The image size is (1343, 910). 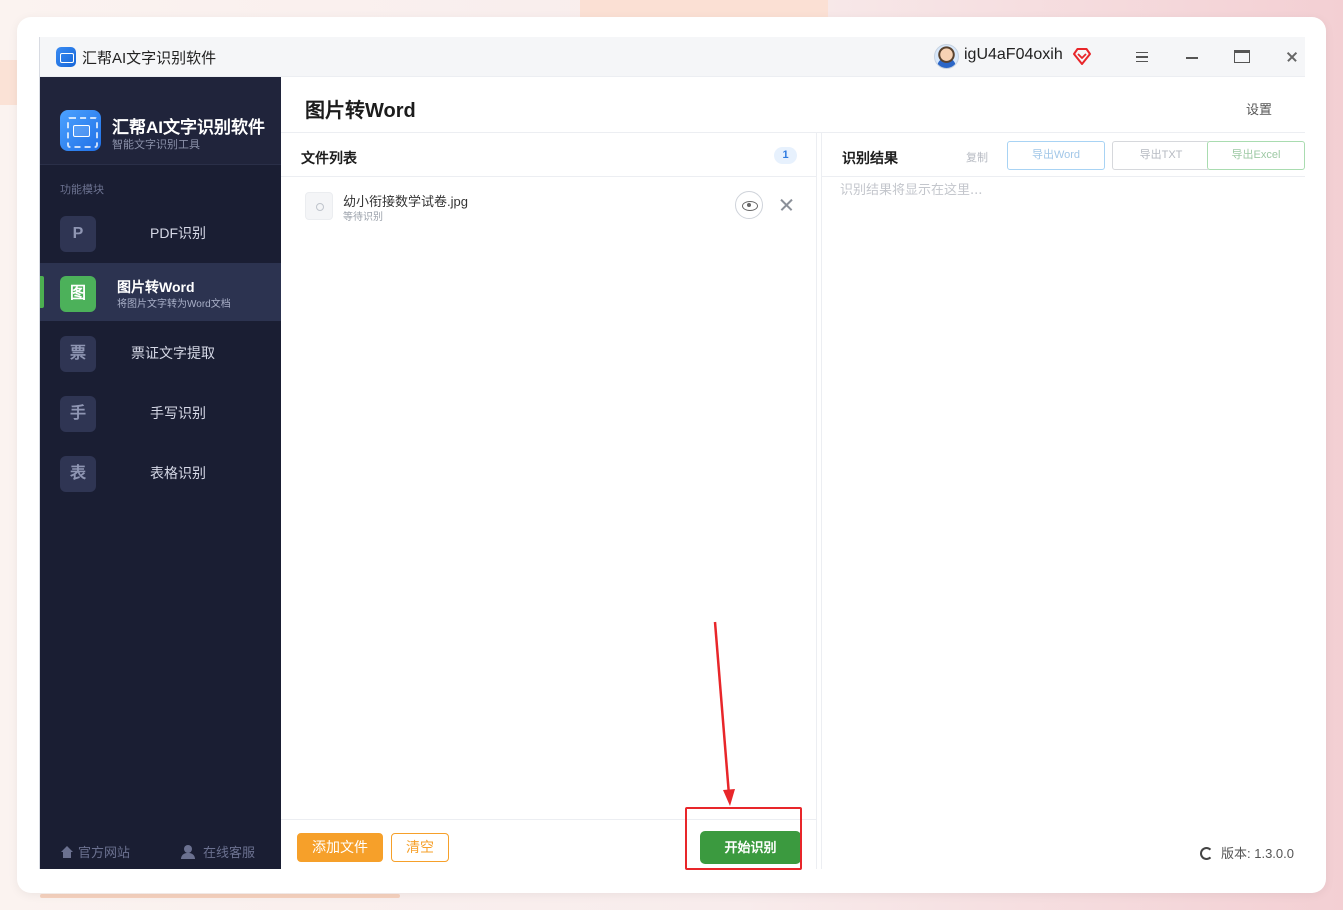 What do you see at coordinates (340, 847) in the screenshot?
I see `add-file-button: 添加文件` at bounding box center [340, 847].